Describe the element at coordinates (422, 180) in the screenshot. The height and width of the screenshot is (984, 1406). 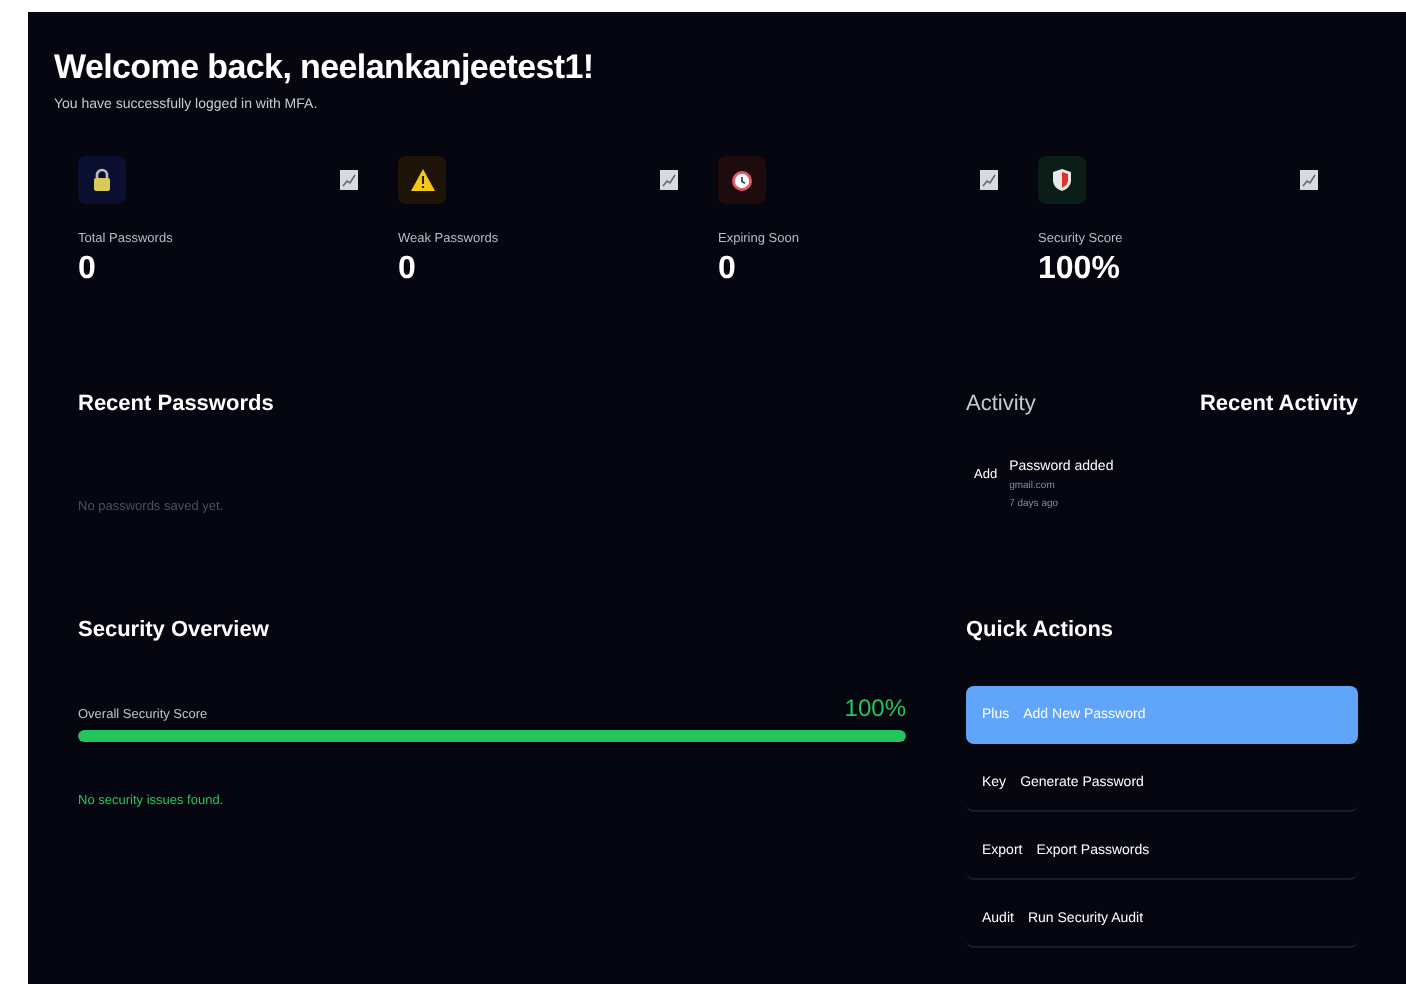
I see `warning-icon` at that location.